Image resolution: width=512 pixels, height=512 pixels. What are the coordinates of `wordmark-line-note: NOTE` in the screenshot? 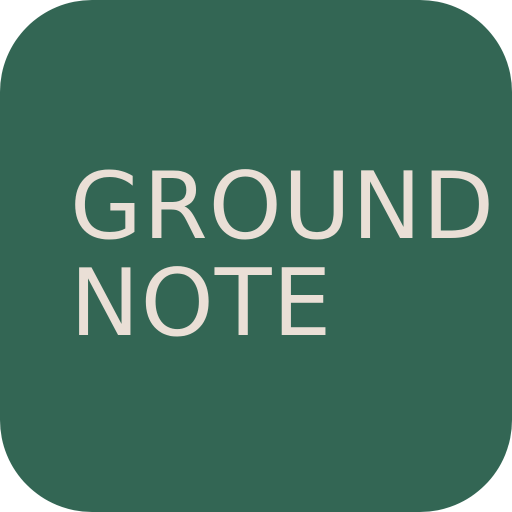 It's located at (201, 303).